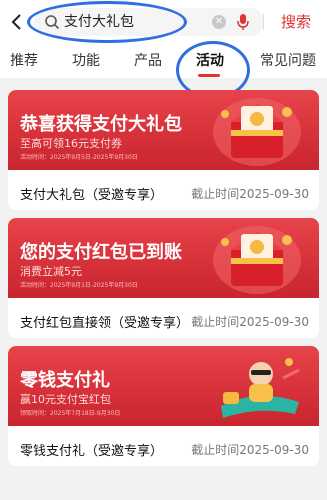 The height and width of the screenshot is (500, 327). What do you see at coordinates (263, 22) in the screenshot?
I see `search-divider` at bounding box center [263, 22].